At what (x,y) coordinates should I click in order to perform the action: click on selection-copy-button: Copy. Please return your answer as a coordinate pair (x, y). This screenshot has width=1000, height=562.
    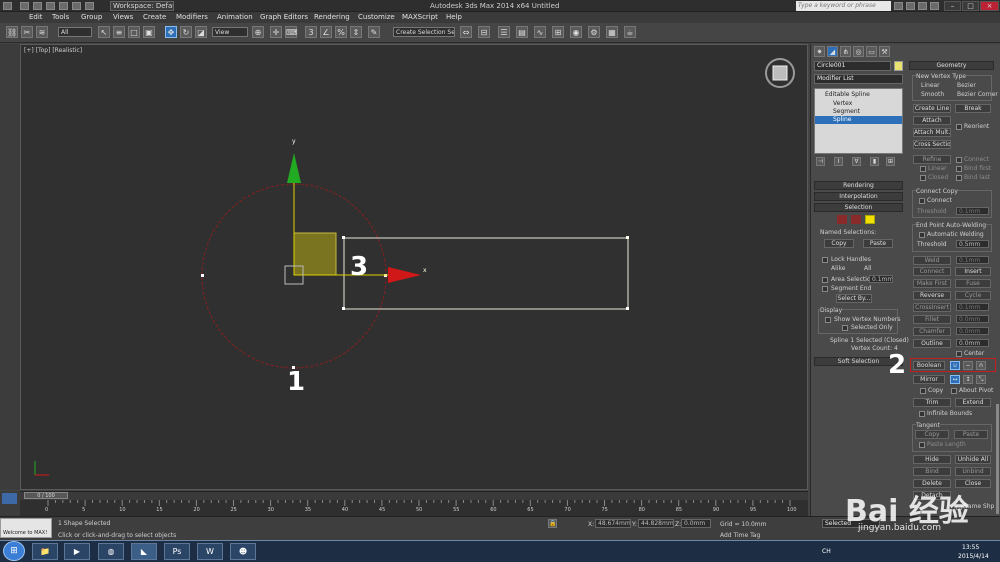
    Looking at the image, I should click on (839, 243).